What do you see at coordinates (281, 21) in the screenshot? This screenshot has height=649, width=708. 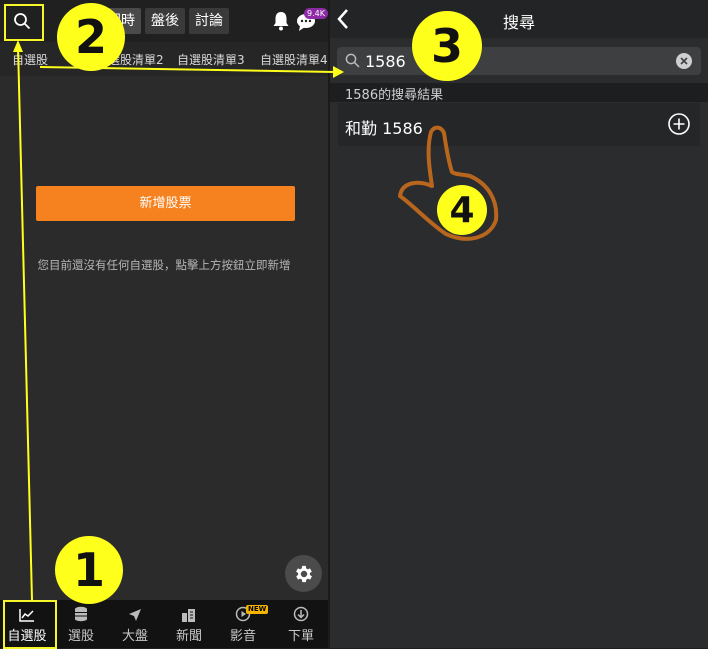 I see `bell-icon` at bounding box center [281, 21].